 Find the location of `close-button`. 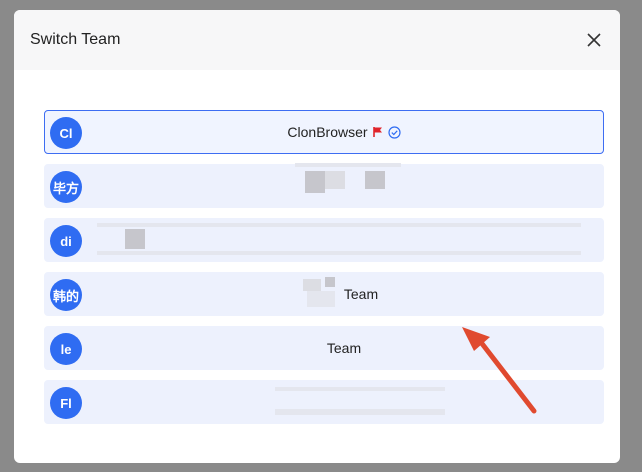

close-button is located at coordinates (594, 40).